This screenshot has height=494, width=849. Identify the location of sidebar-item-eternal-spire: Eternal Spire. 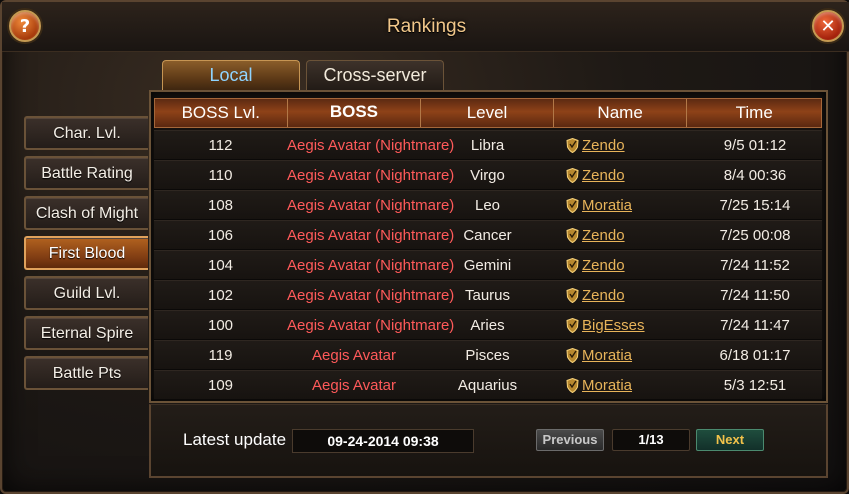
(86, 333).